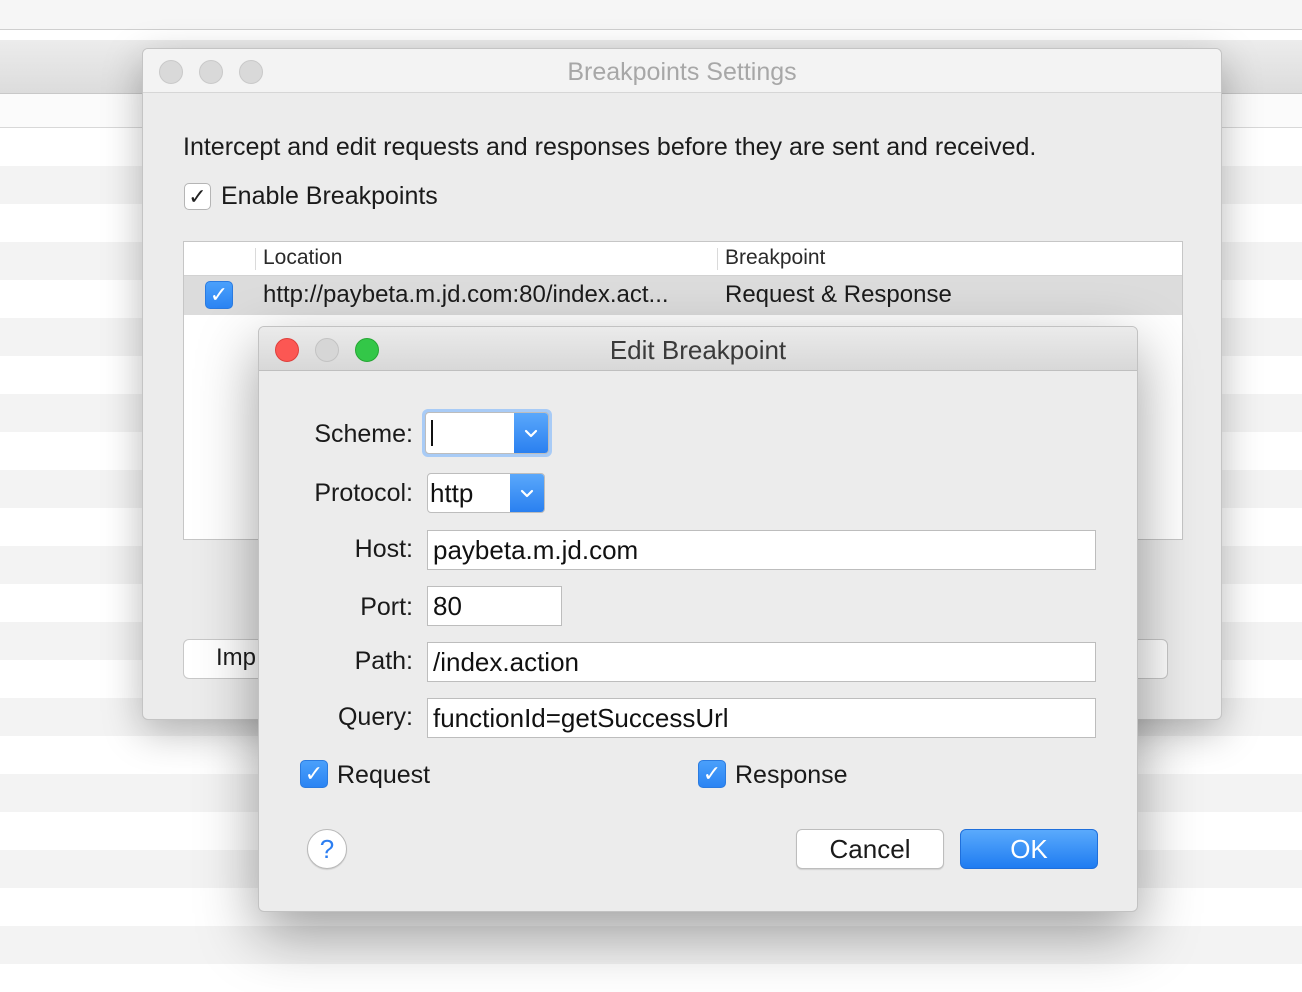  What do you see at coordinates (383, 549) in the screenshot?
I see `host-label: Host:` at bounding box center [383, 549].